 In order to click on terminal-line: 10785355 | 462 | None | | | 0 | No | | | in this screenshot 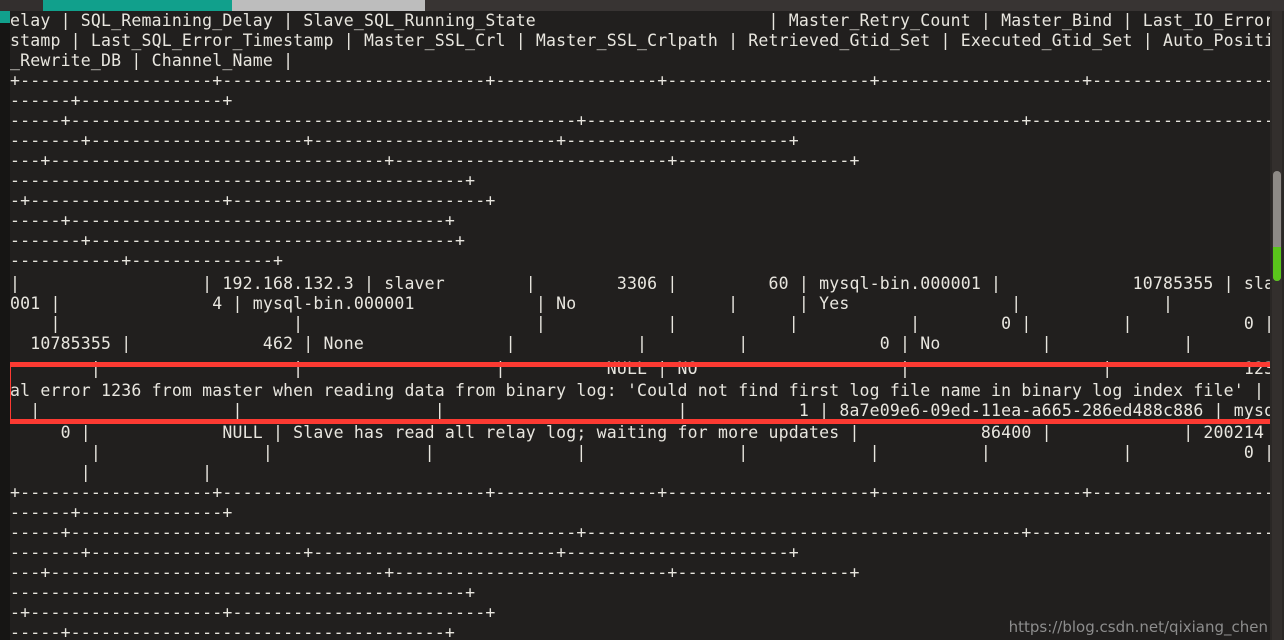, I will do `click(647, 343)`.